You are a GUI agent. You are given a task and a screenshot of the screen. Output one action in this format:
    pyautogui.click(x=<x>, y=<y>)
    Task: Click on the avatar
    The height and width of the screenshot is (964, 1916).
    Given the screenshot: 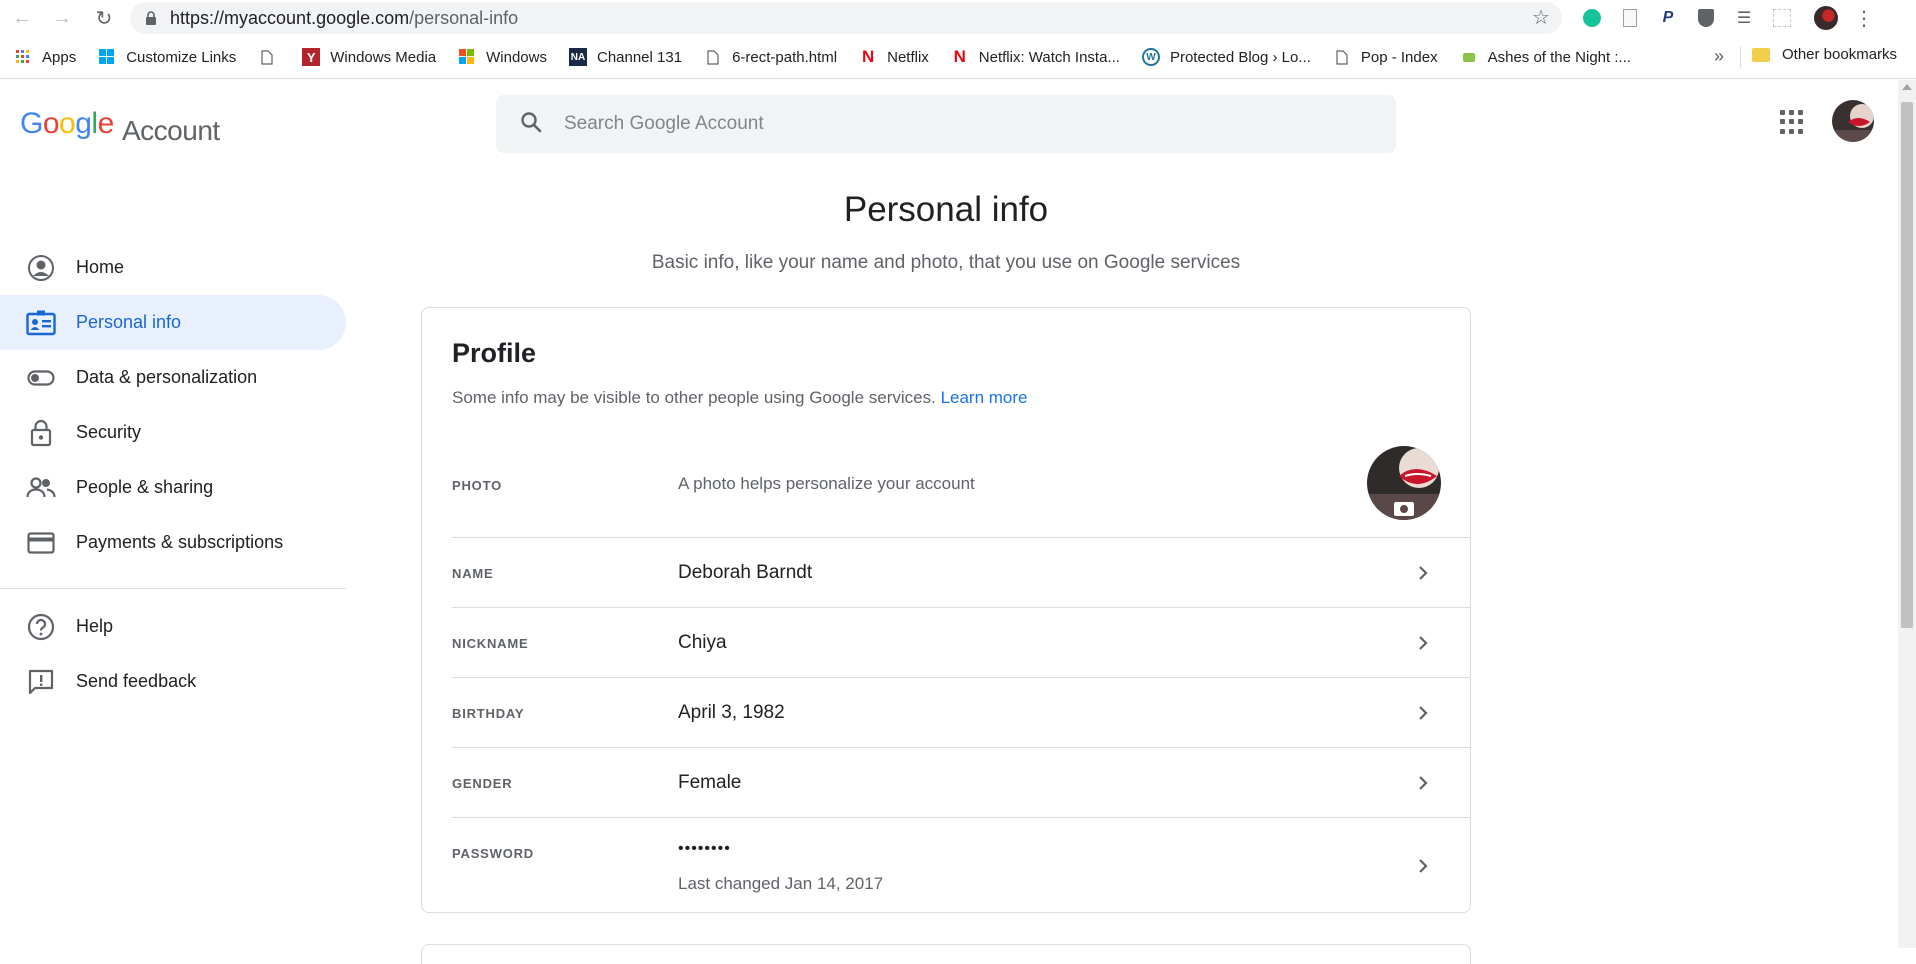 What is the action you would take?
    pyautogui.click(x=1853, y=121)
    